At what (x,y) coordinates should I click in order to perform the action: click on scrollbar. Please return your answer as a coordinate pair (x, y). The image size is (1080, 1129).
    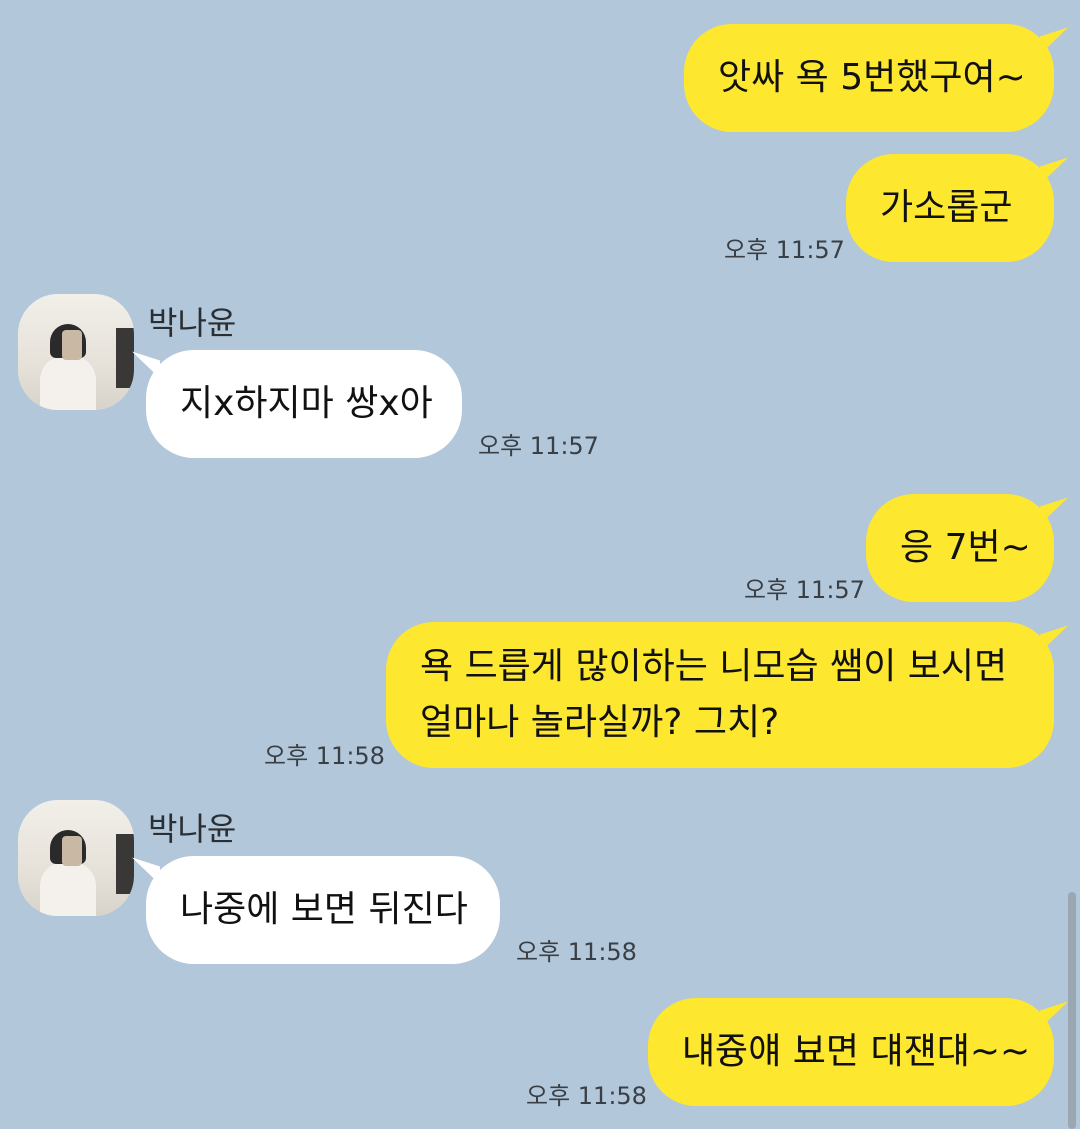
    Looking at the image, I should click on (1072, 1010).